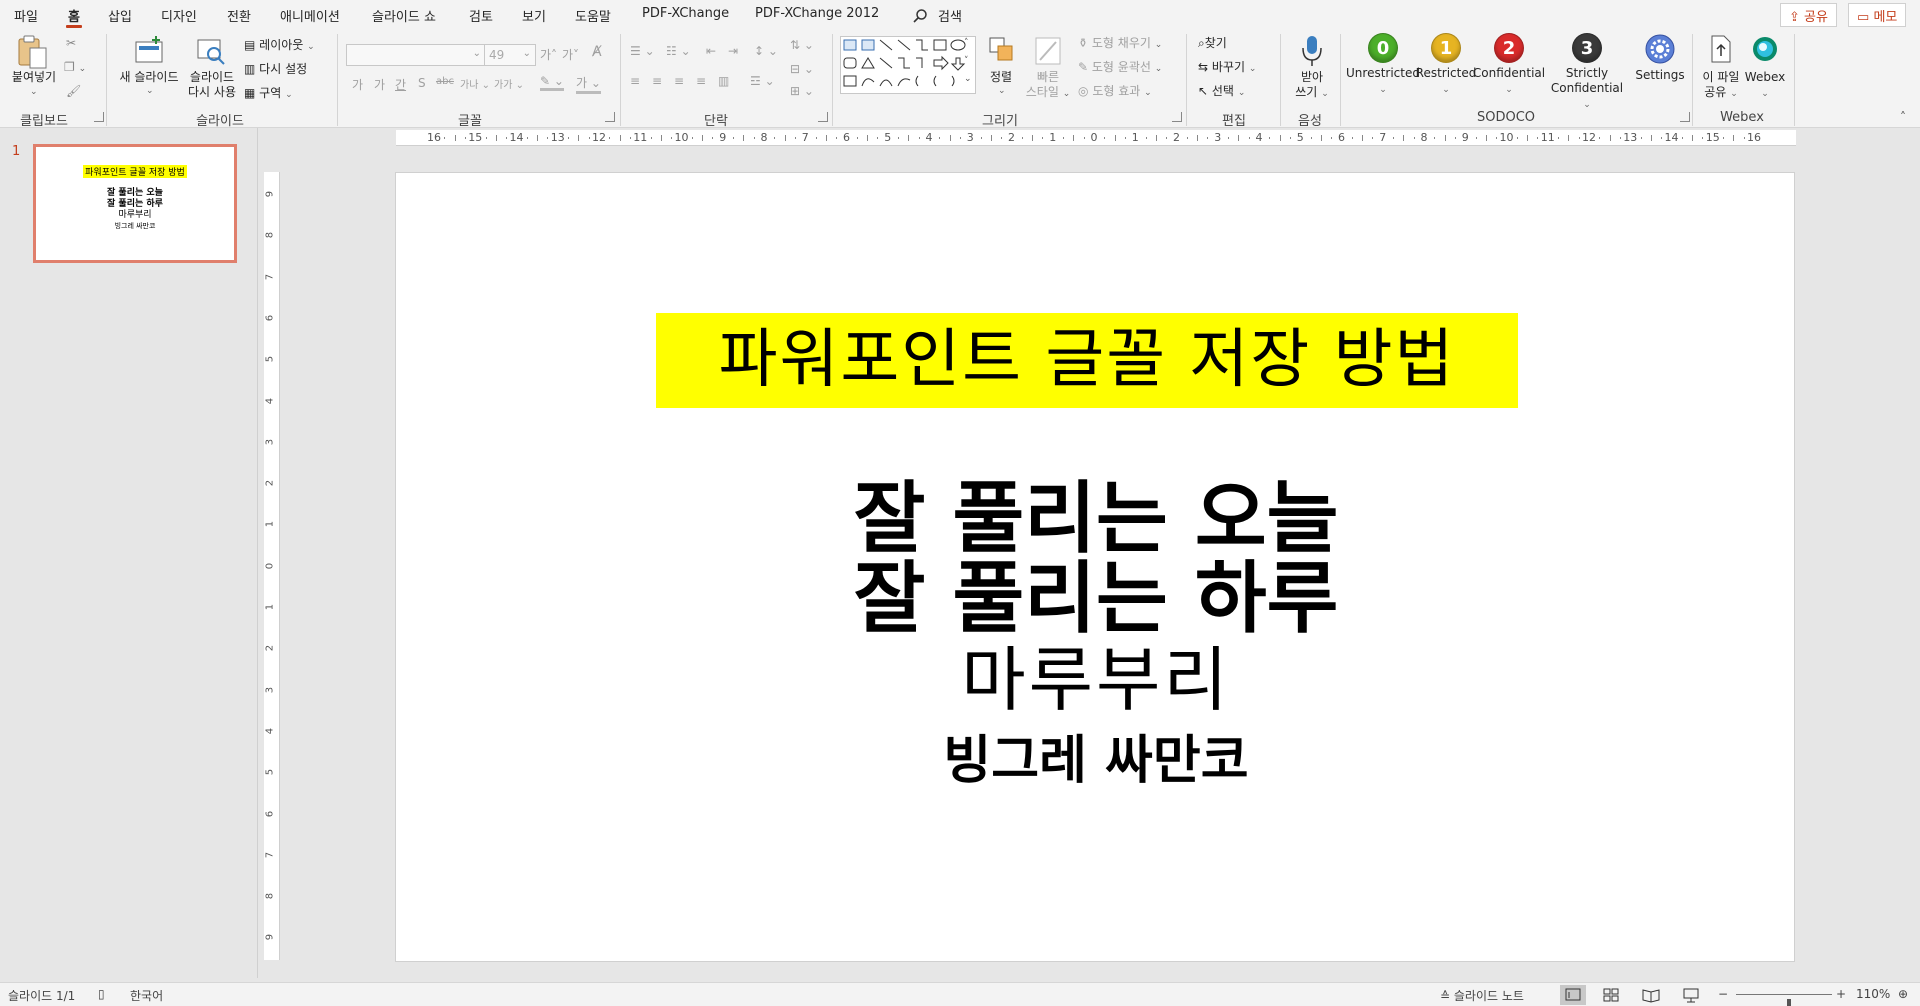 This screenshot has width=1920, height=1006. What do you see at coordinates (279, 44) in the screenshot?
I see `layout-button: ▤ 레이아웃 ⌄` at bounding box center [279, 44].